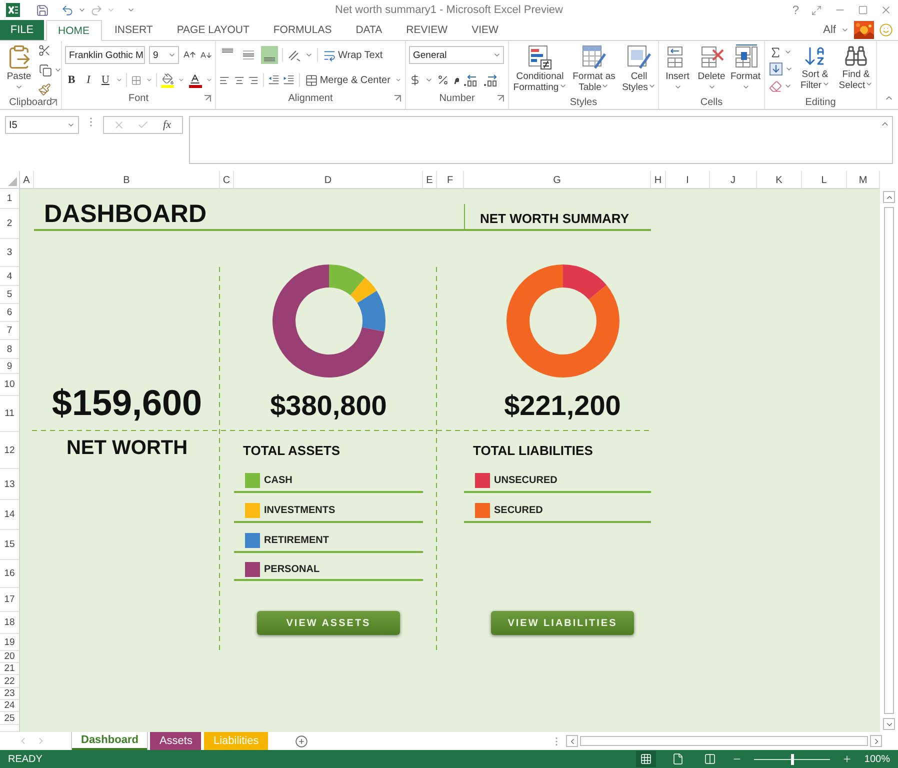 This screenshot has width=898, height=768. Describe the element at coordinates (9, 224) in the screenshot. I see `row-header: 2` at that location.